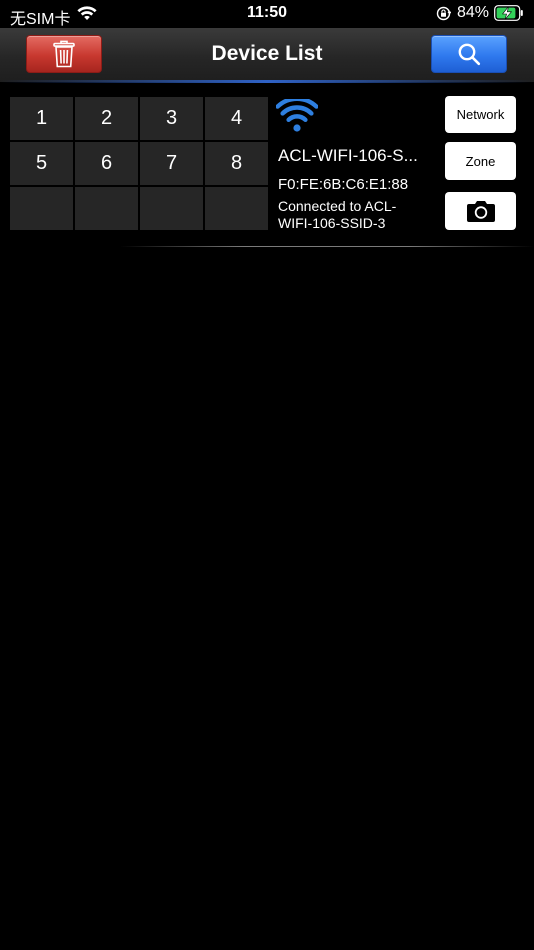  I want to click on search-button, so click(469, 54).